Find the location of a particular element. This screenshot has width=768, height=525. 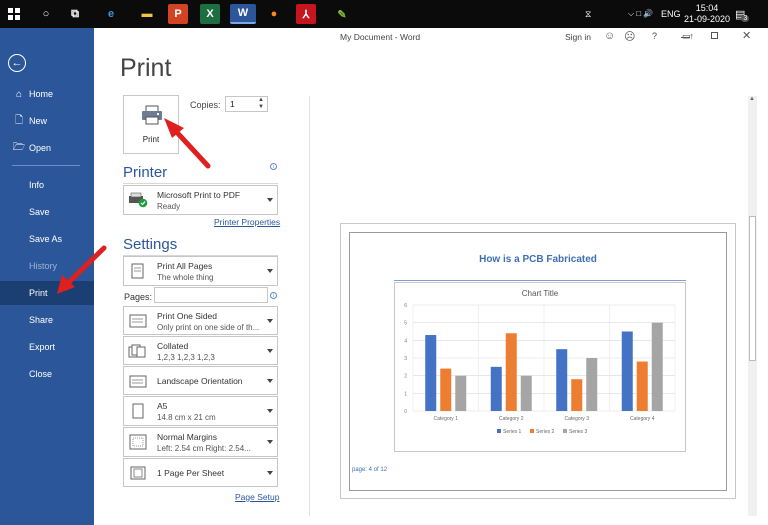

annotation-arrows is located at coordinates (134, 206).